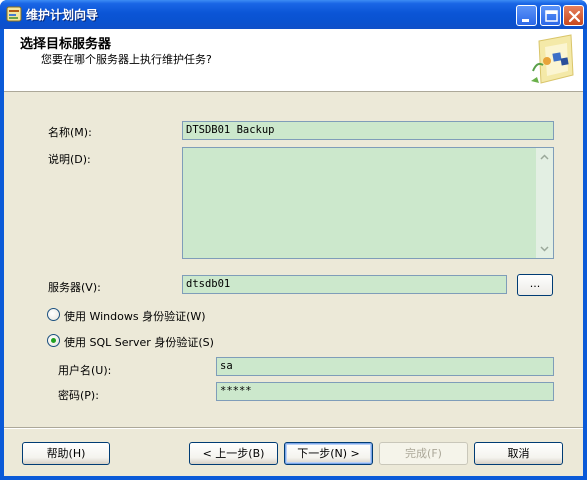 This screenshot has height=480, width=587. I want to click on maximize-icon, so click(551, 16).